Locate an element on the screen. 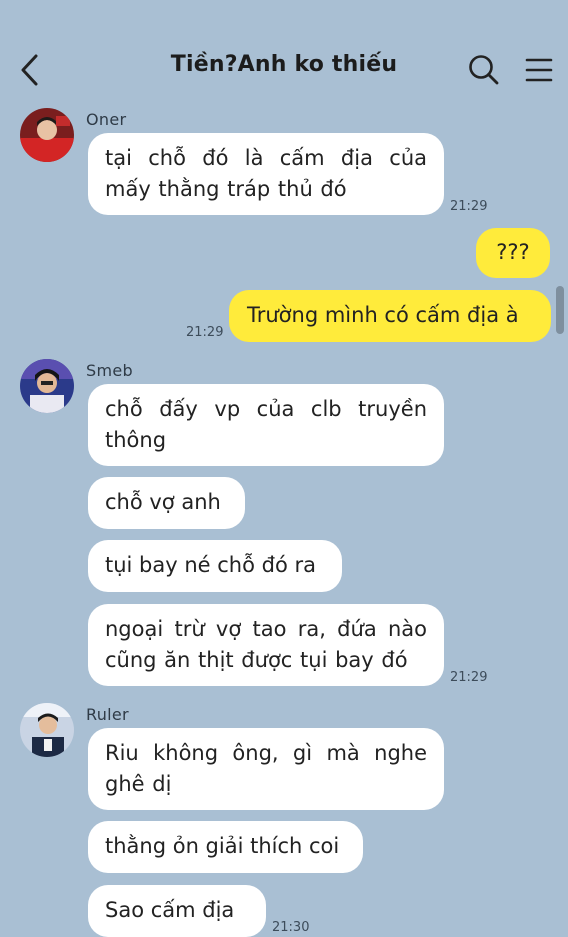 This screenshot has height=937, width=568. chat-header: Tiền?Anh ko thiếu is located at coordinates (284, 50).